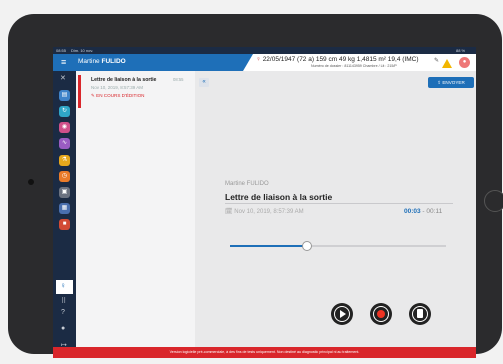 The image size is (503, 364). Describe the element at coordinates (403, 59) in the screenshot. I see `bmi: 19,4 (IMC)` at that location.